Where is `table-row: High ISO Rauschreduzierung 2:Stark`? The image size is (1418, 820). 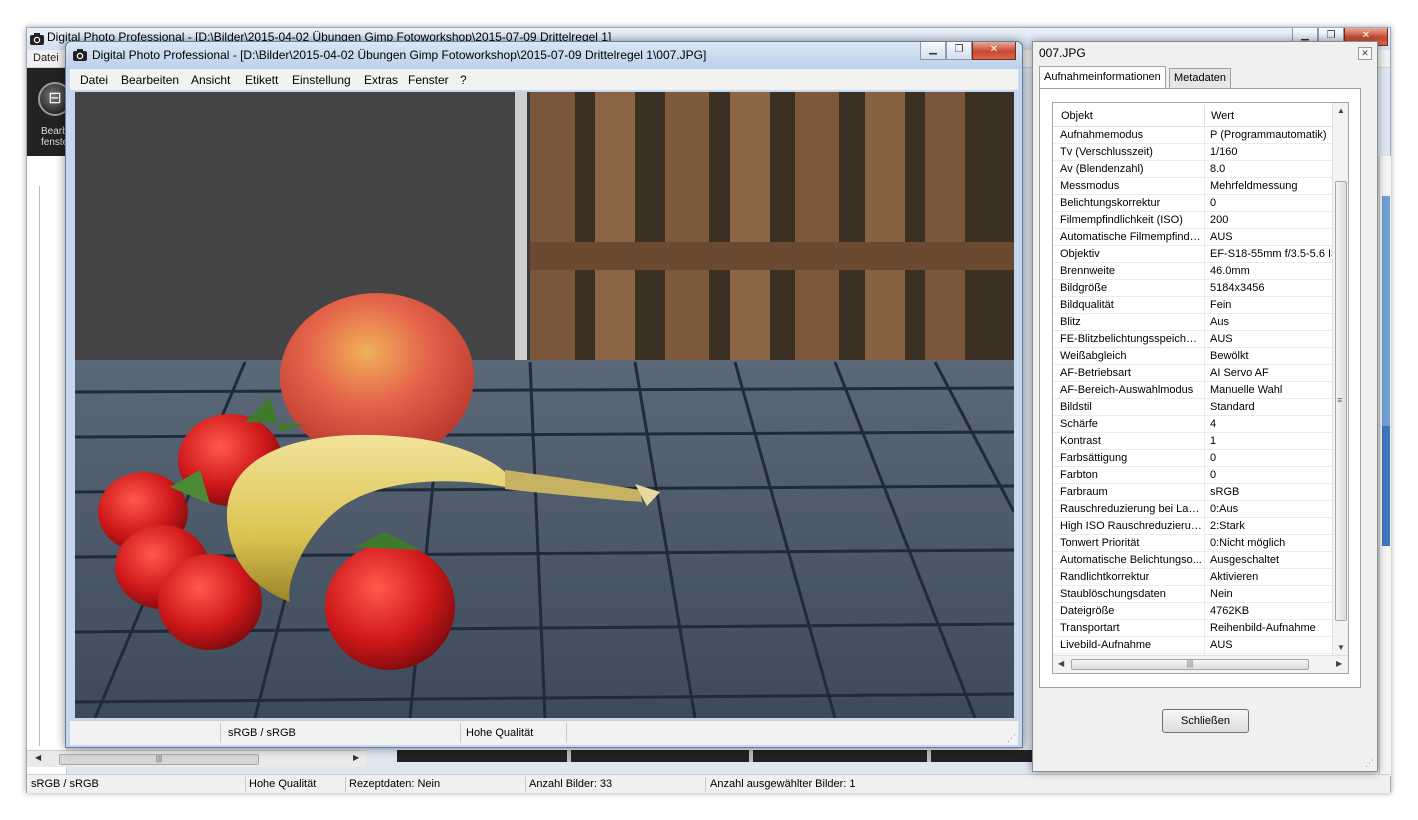 table-row: High ISO Rauschreduzierung 2:Stark is located at coordinates (1199, 526).